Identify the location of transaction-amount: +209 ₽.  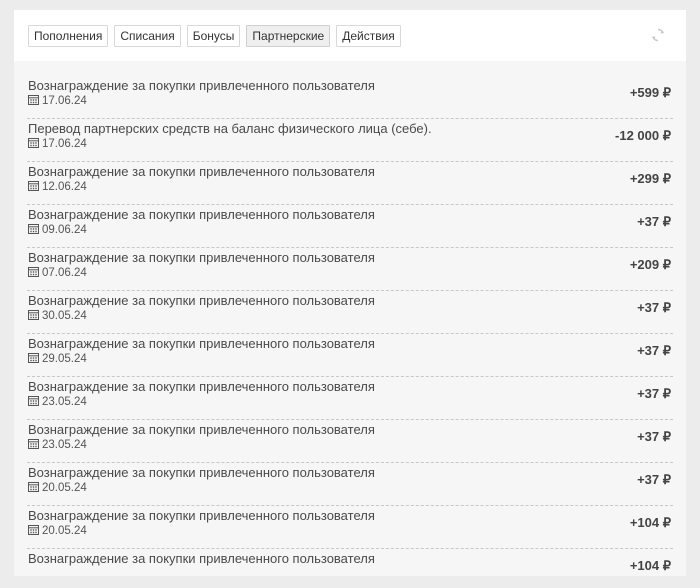
(650, 264).